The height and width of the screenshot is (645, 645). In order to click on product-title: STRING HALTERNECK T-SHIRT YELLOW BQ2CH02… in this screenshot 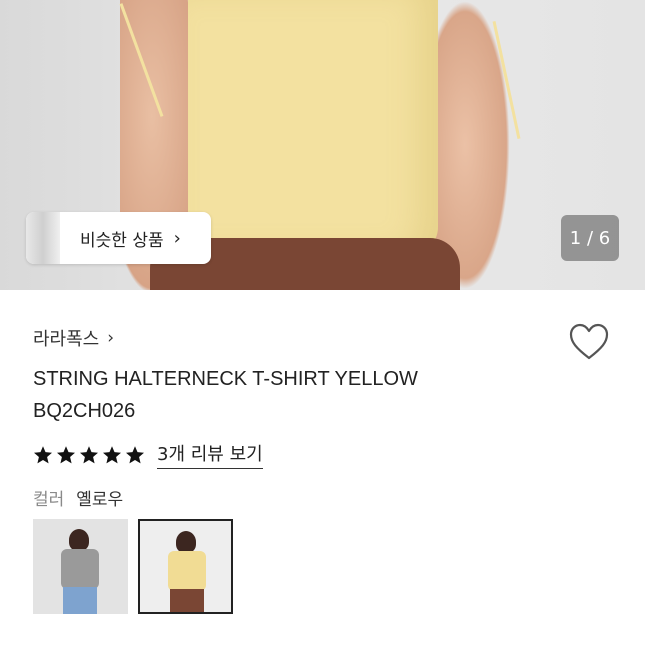, I will do `click(293, 395)`.